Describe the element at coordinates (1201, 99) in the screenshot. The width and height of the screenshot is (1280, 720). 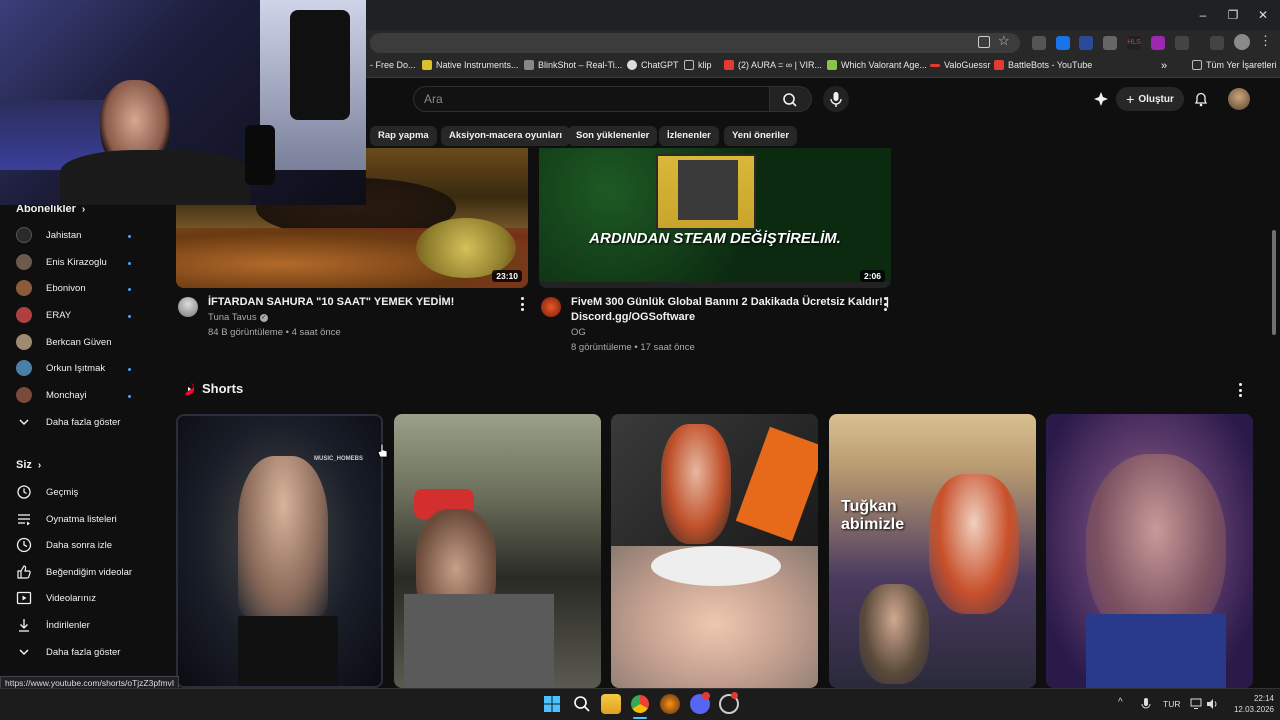
I see `notifications-bell-icon` at that location.